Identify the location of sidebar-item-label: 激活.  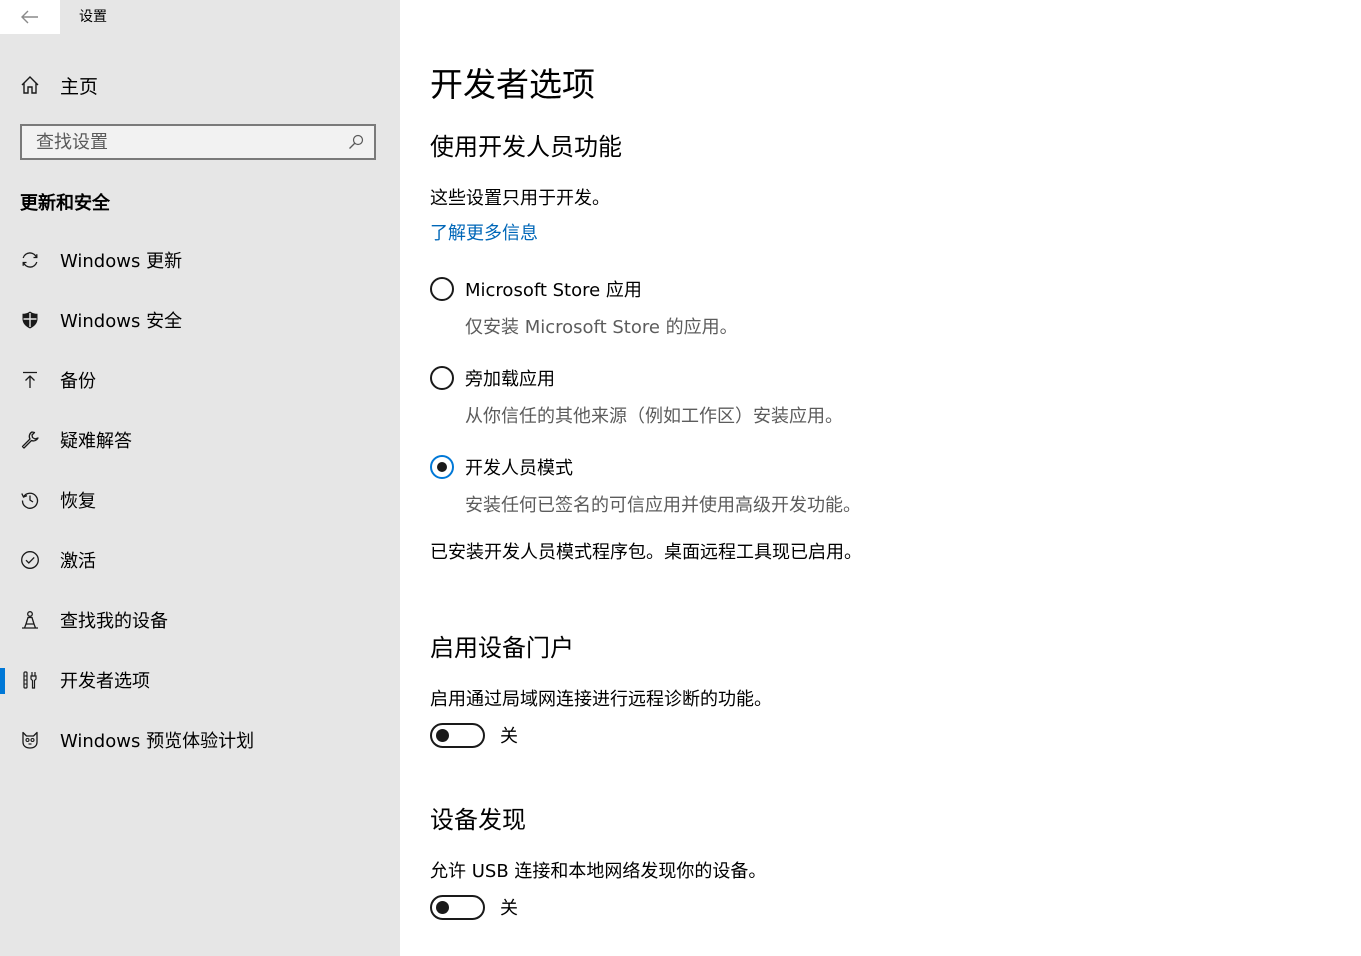
(78, 561).